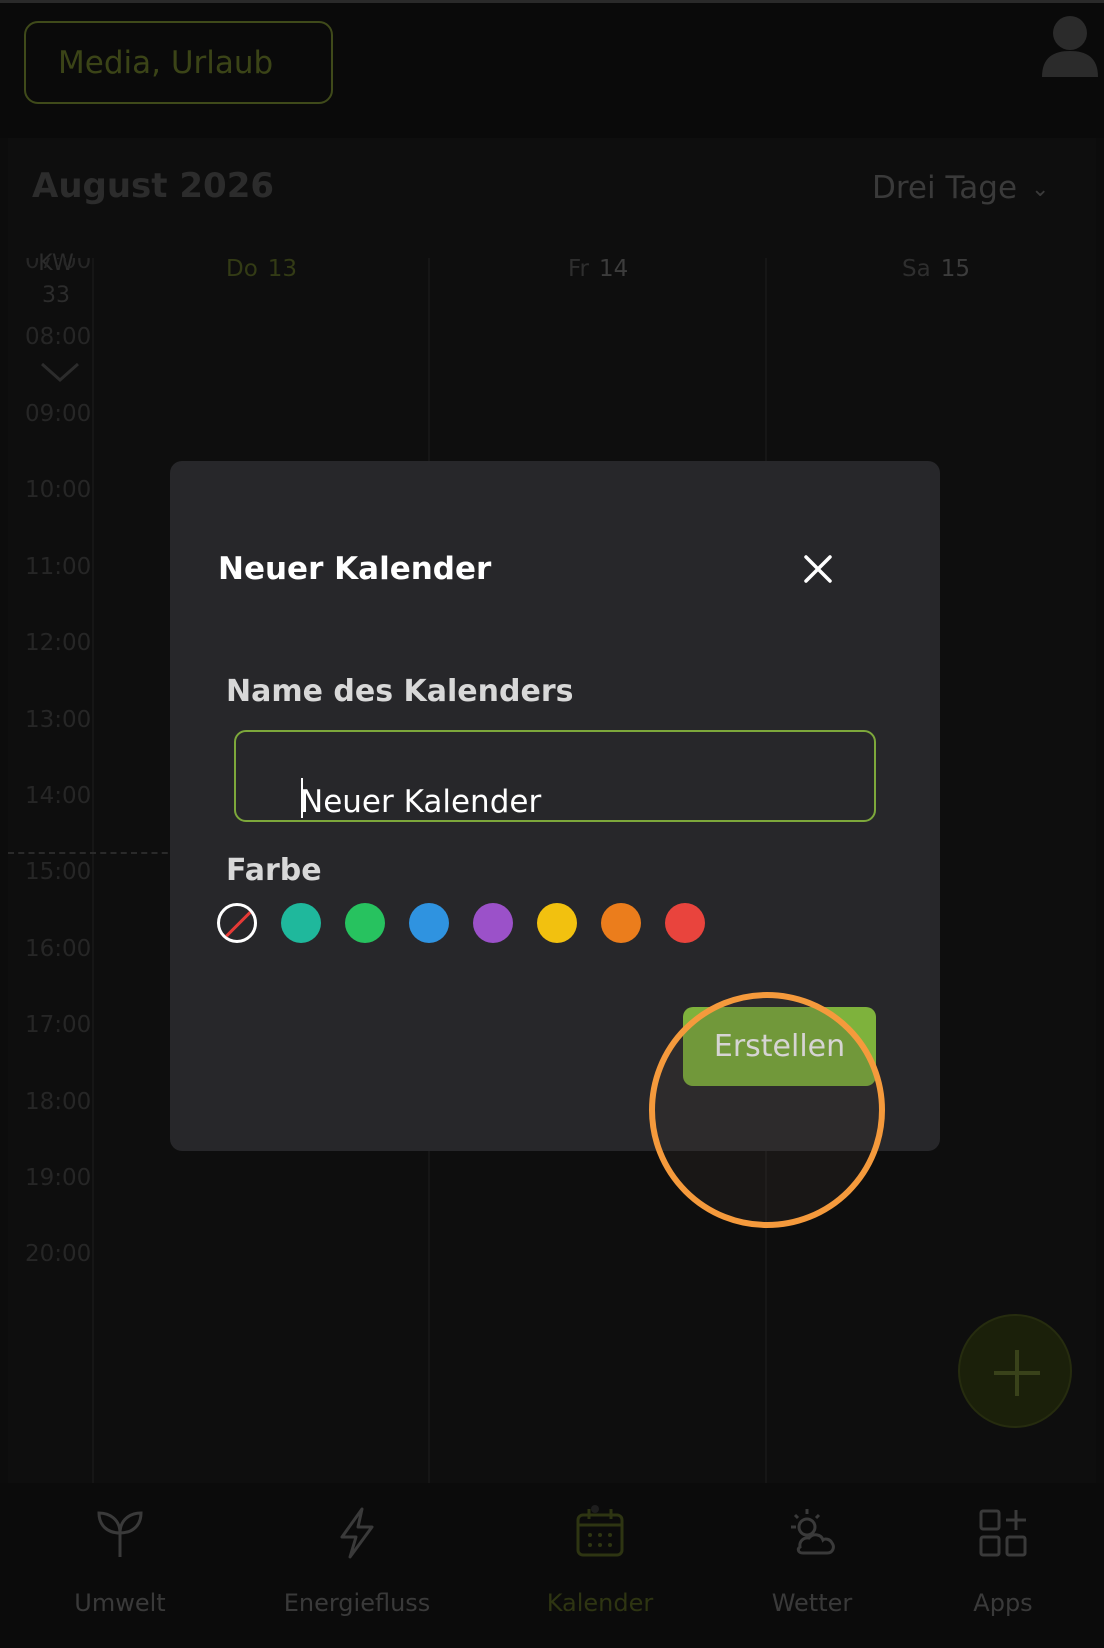 Image resolution: width=1104 pixels, height=1648 pixels. I want to click on time-label: 11:00, so click(58, 567).